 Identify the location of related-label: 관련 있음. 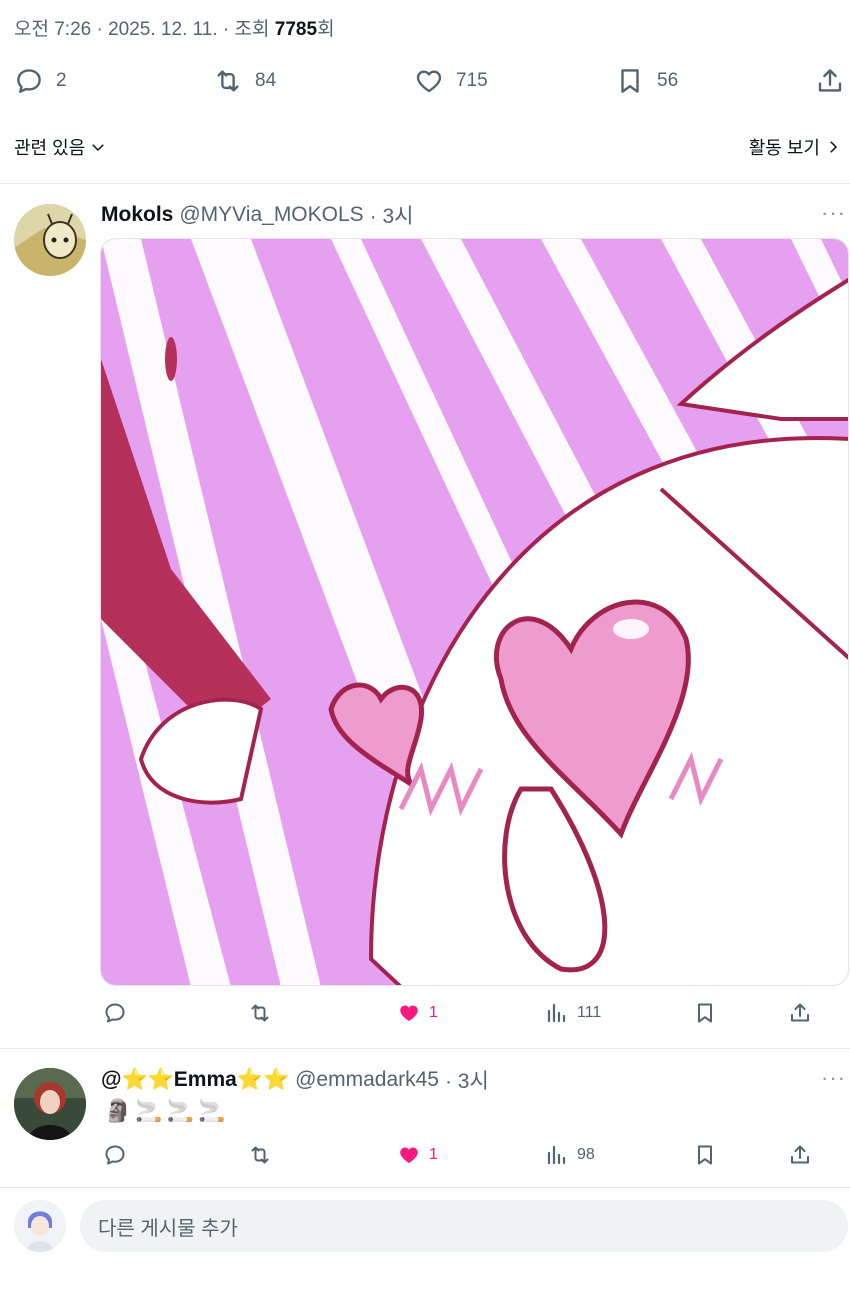
(50, 148).